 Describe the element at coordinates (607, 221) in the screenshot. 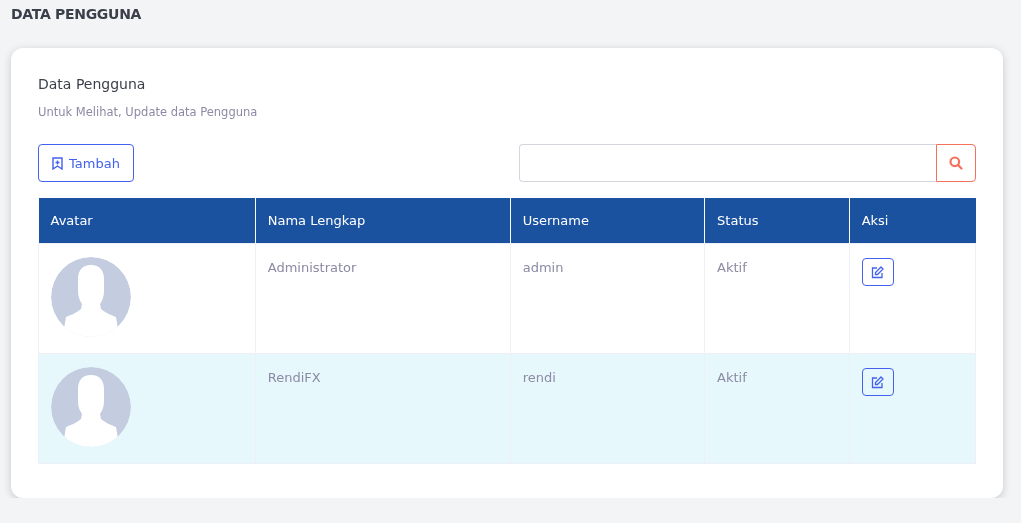

I see `column-header: Username` at that location.